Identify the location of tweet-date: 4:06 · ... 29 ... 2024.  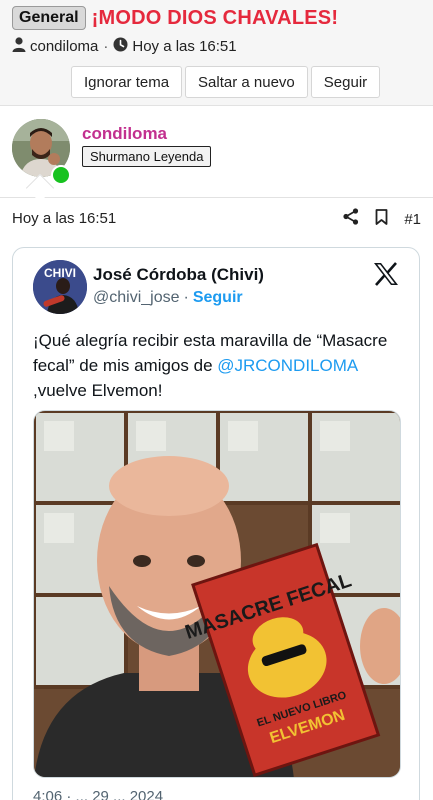
(98, 794).